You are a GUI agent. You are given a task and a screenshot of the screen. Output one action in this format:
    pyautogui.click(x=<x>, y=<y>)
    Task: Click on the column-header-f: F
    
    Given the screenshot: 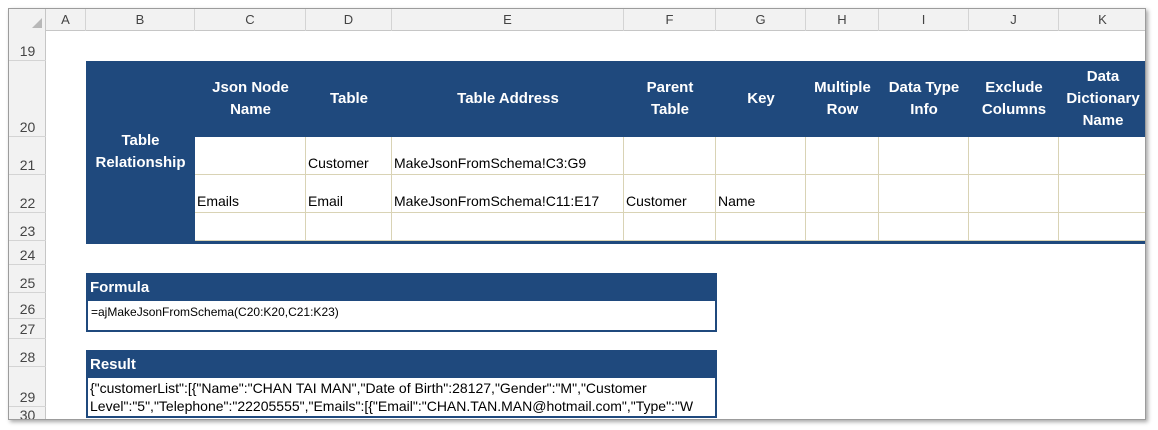 What is the action you would take?
    pyautogui.click(x=670, y=20)
    